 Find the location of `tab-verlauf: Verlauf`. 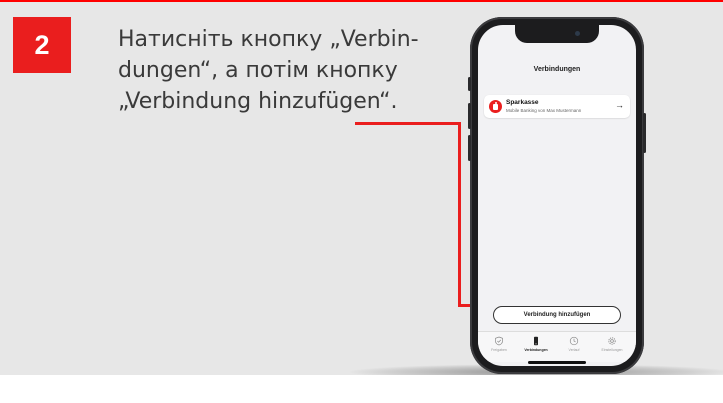

tab-verlauf: Verlauf is located at coordinates (574, 344).